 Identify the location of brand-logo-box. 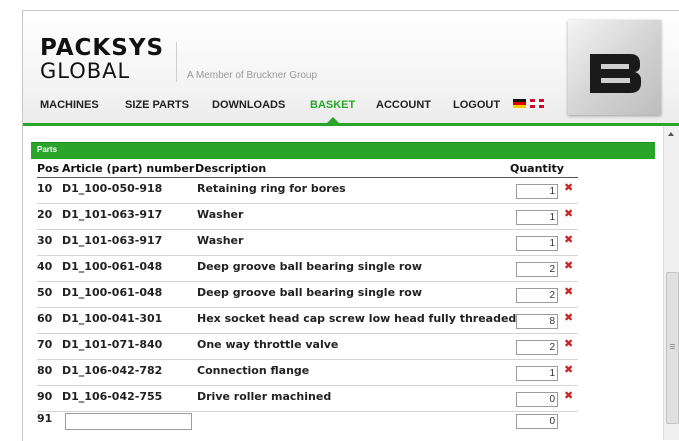
(614, 67).